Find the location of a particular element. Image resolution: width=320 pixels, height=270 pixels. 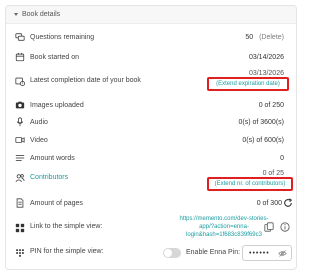

pages-value: 0 of 300 is located at coordinates (269, 203).